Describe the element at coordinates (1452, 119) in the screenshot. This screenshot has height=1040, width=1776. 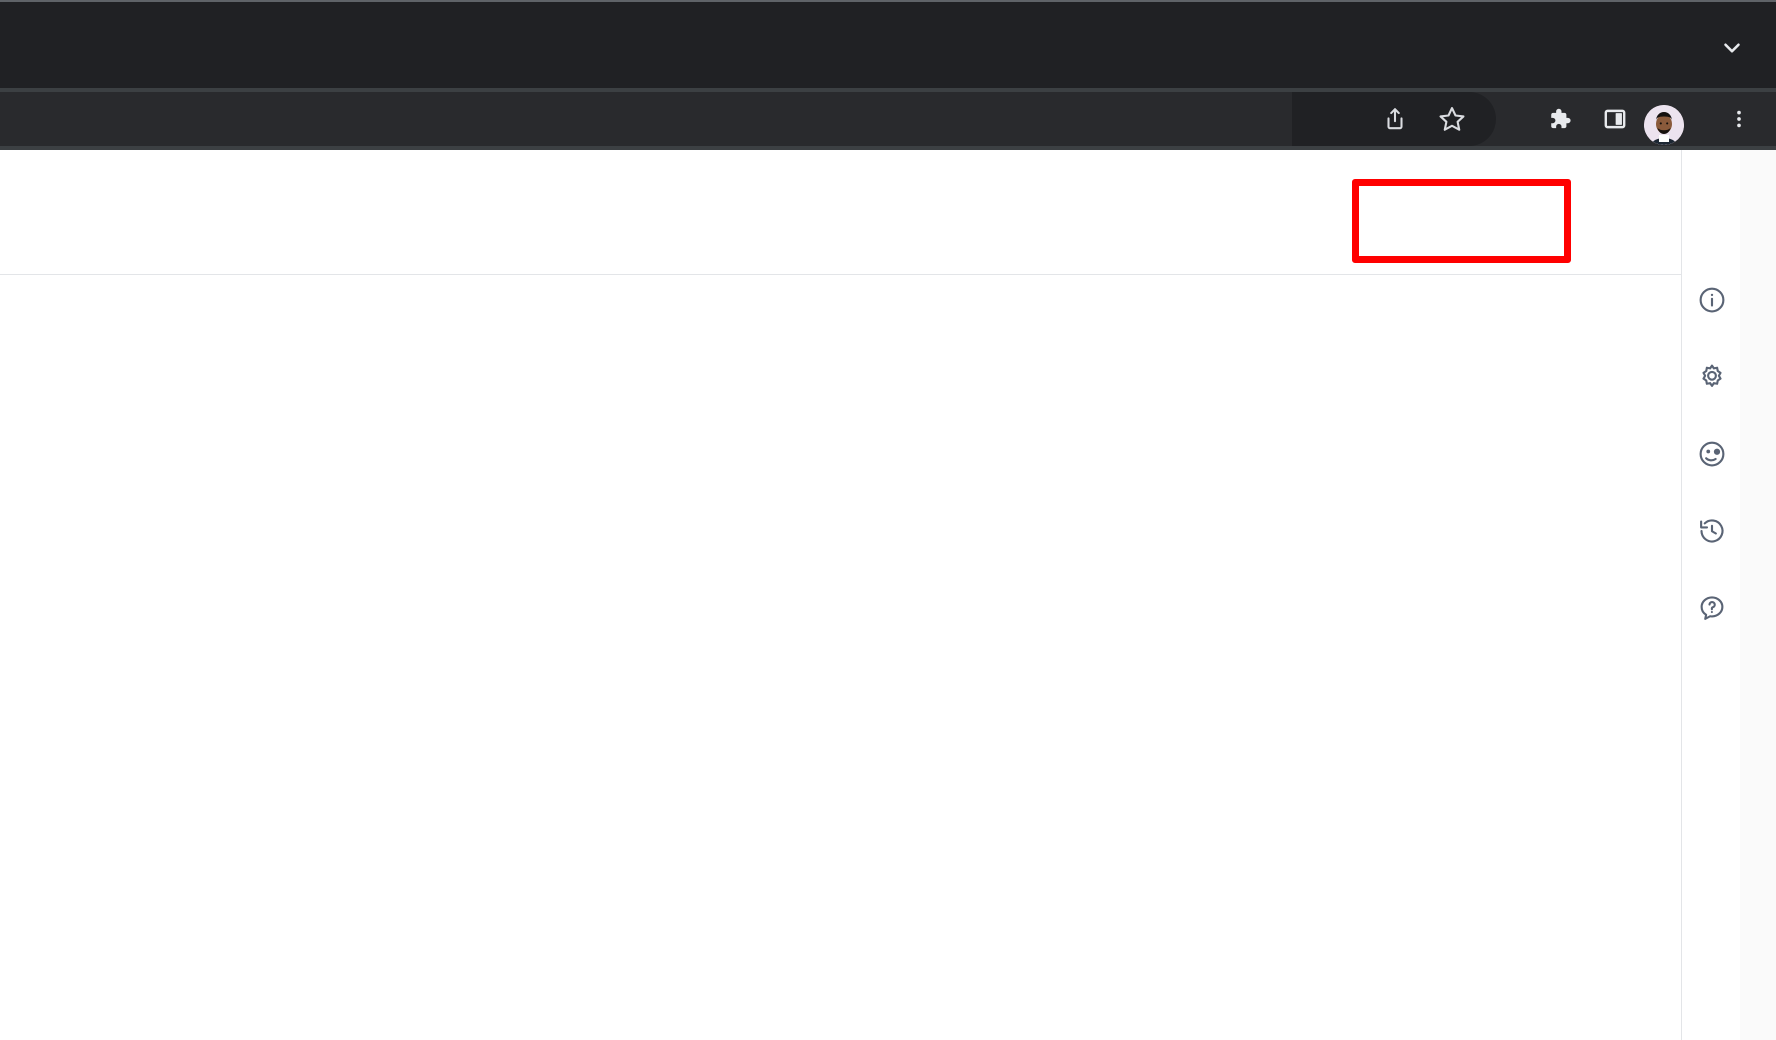
I see `star-icon` at that location.